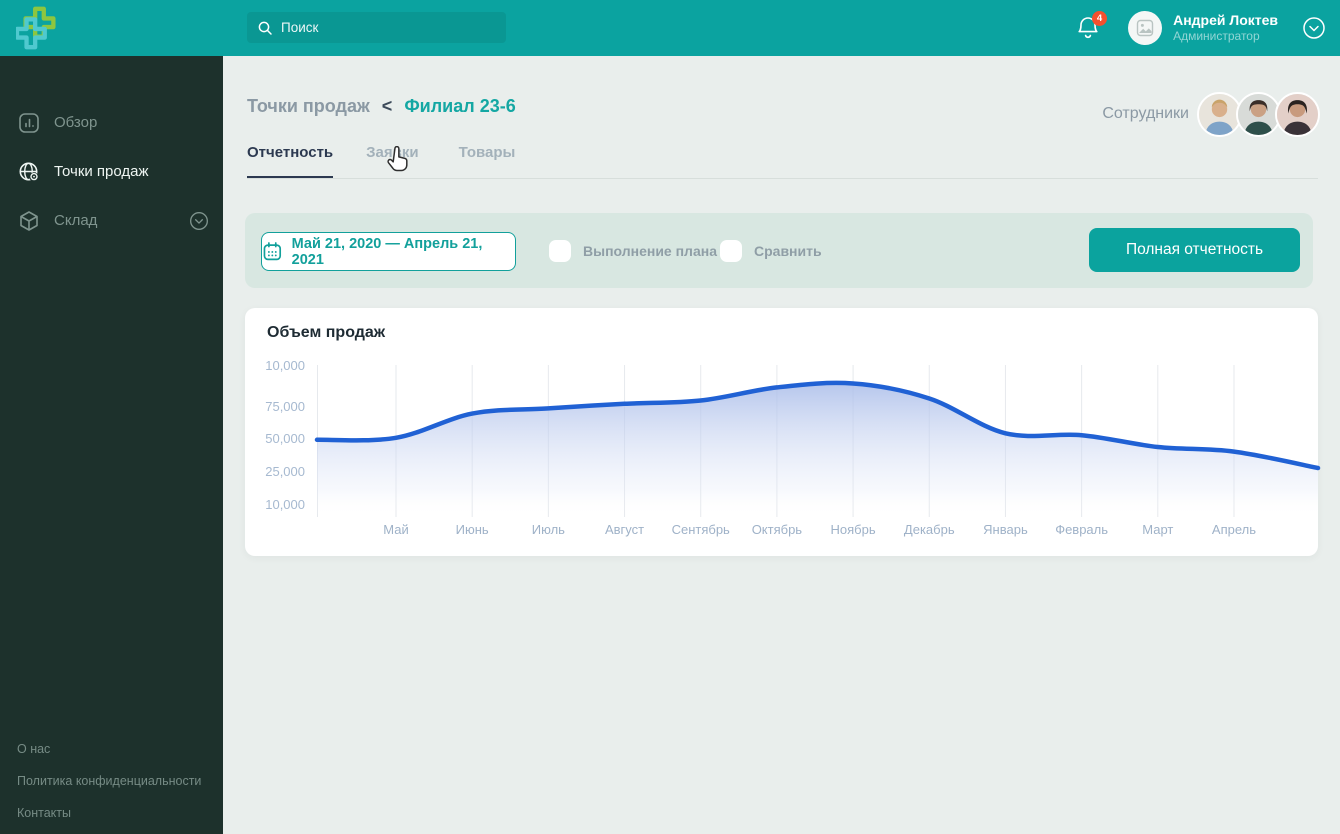  I want to click on sidebar-item-label: Точки продаж, so click(101, 171).